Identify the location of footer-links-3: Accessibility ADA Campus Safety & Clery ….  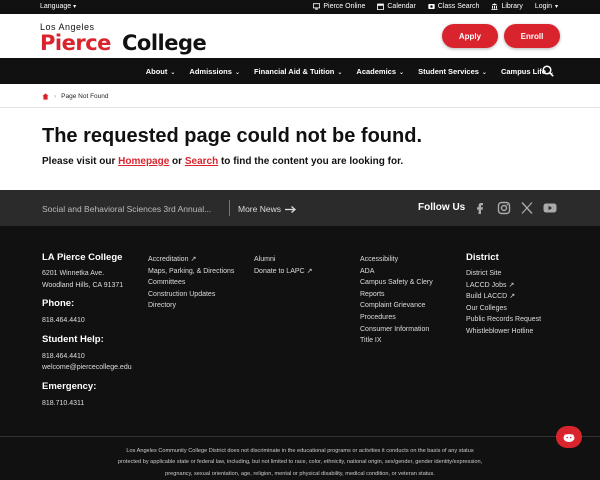
(396, 300).